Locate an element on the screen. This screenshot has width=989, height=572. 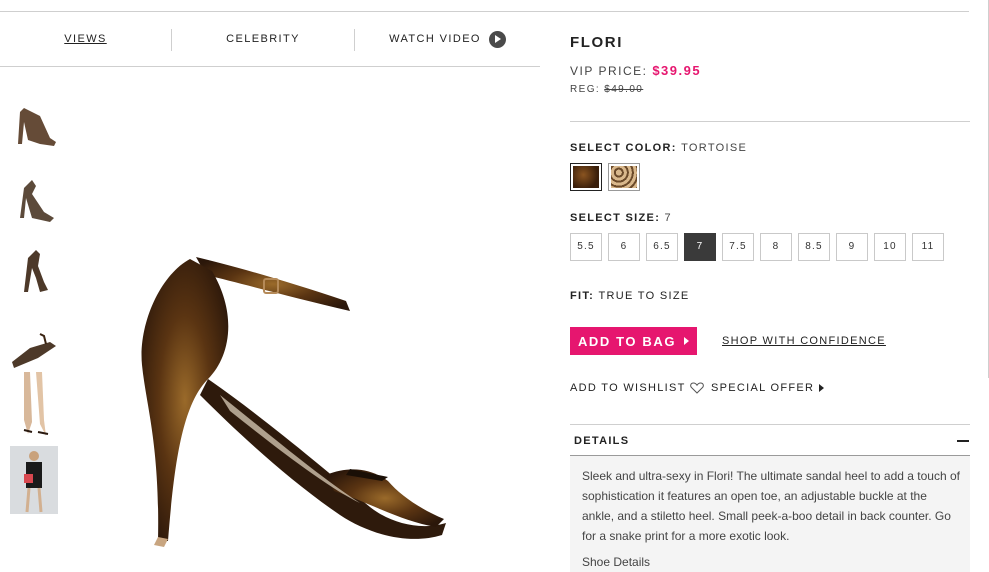
thumbnail-on-foot is located at coordinates (34, 406).